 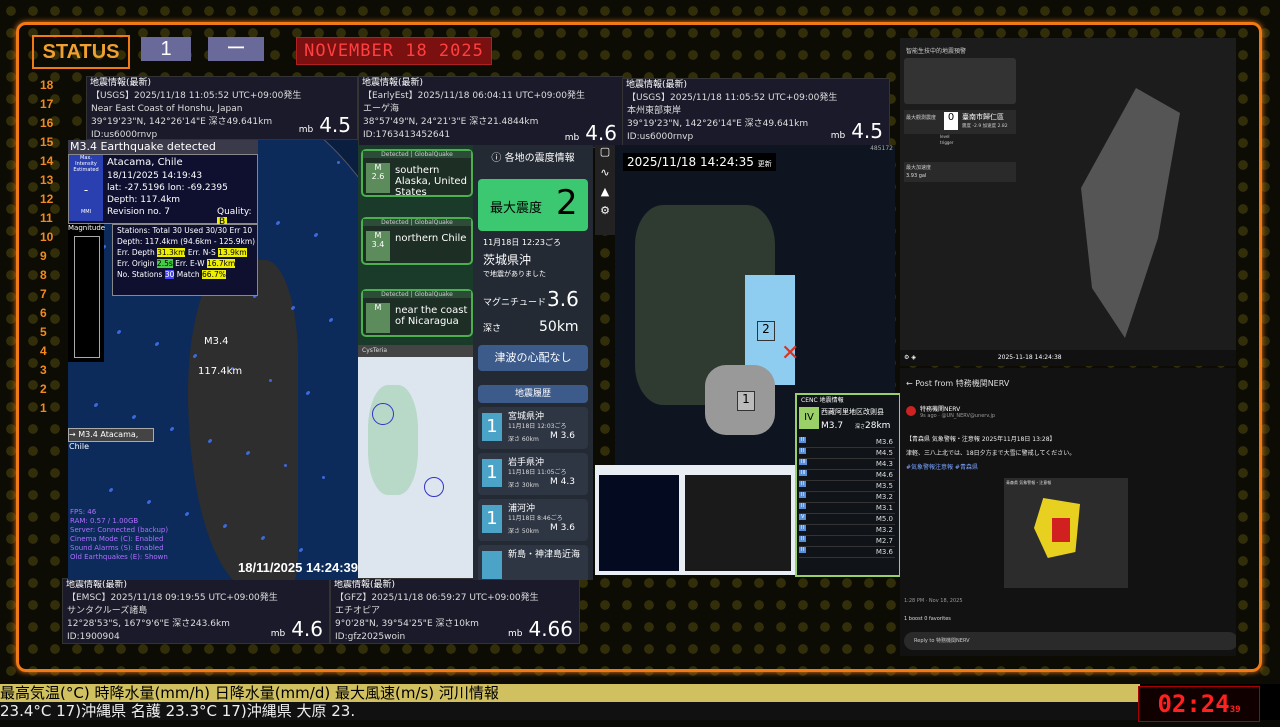 What do you see at coordinates (47, 161) in the screenshot?
I see `scale-tick: 14` at bounding box center [47, 161].